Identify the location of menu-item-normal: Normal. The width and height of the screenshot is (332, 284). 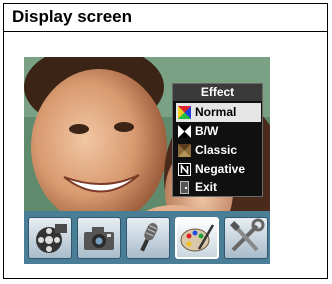
(218, 112).